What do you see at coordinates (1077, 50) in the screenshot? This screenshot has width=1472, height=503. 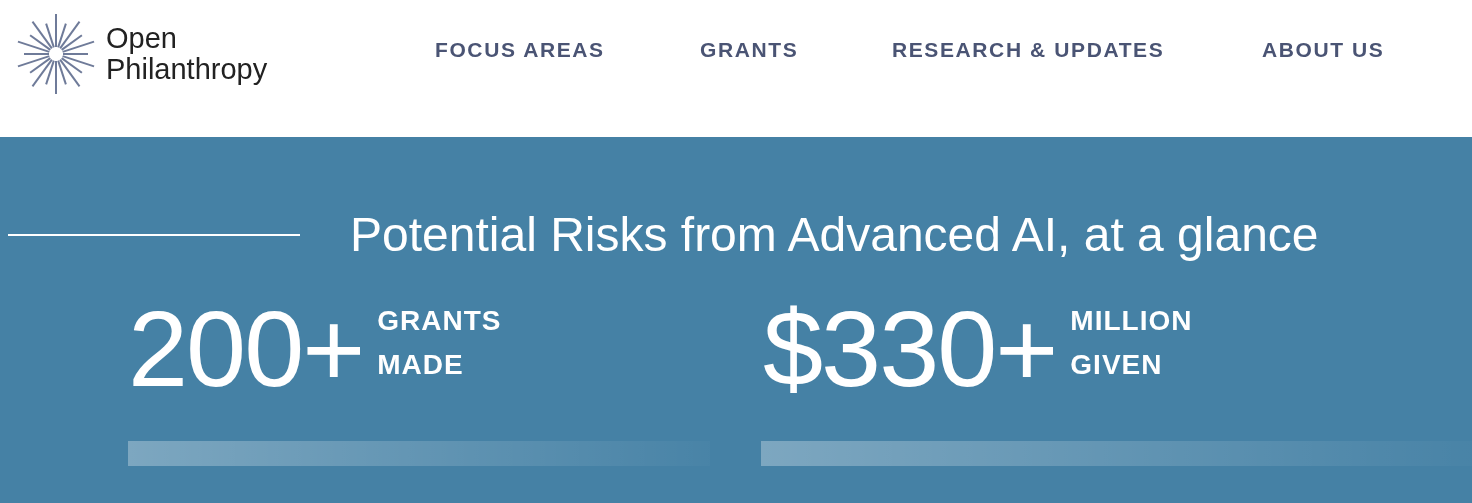 I see `nav-link: RESEARCH & UPDATES` at bounding box center [1077, 50].